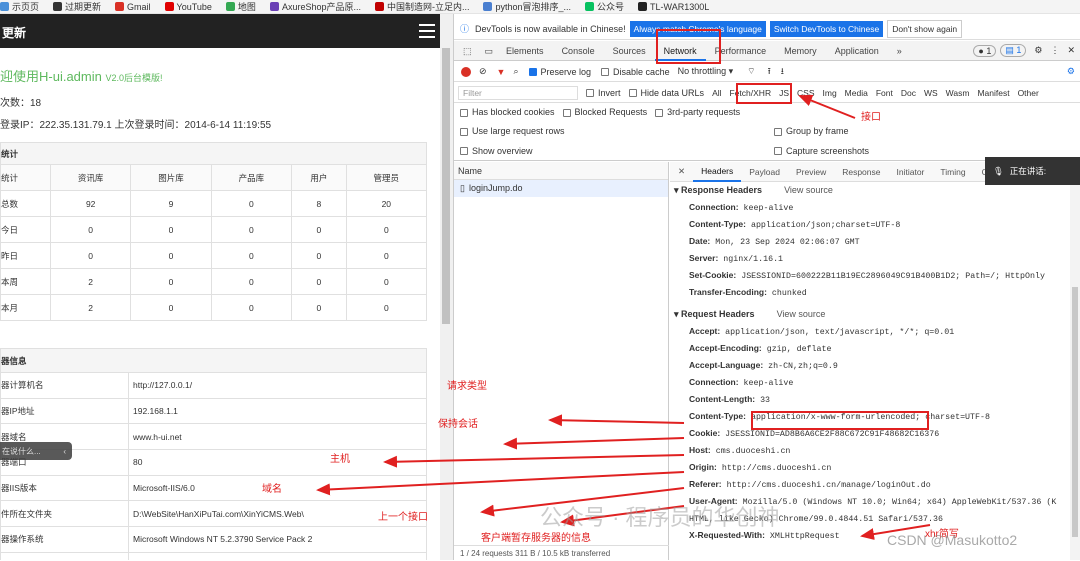 The width and height of the screenshot is (1080, 561). Describe the element at coordinates (826, 28) in the screenshot. I see `switch-chinese-button: Switch DevTools to Chinese` at that location.